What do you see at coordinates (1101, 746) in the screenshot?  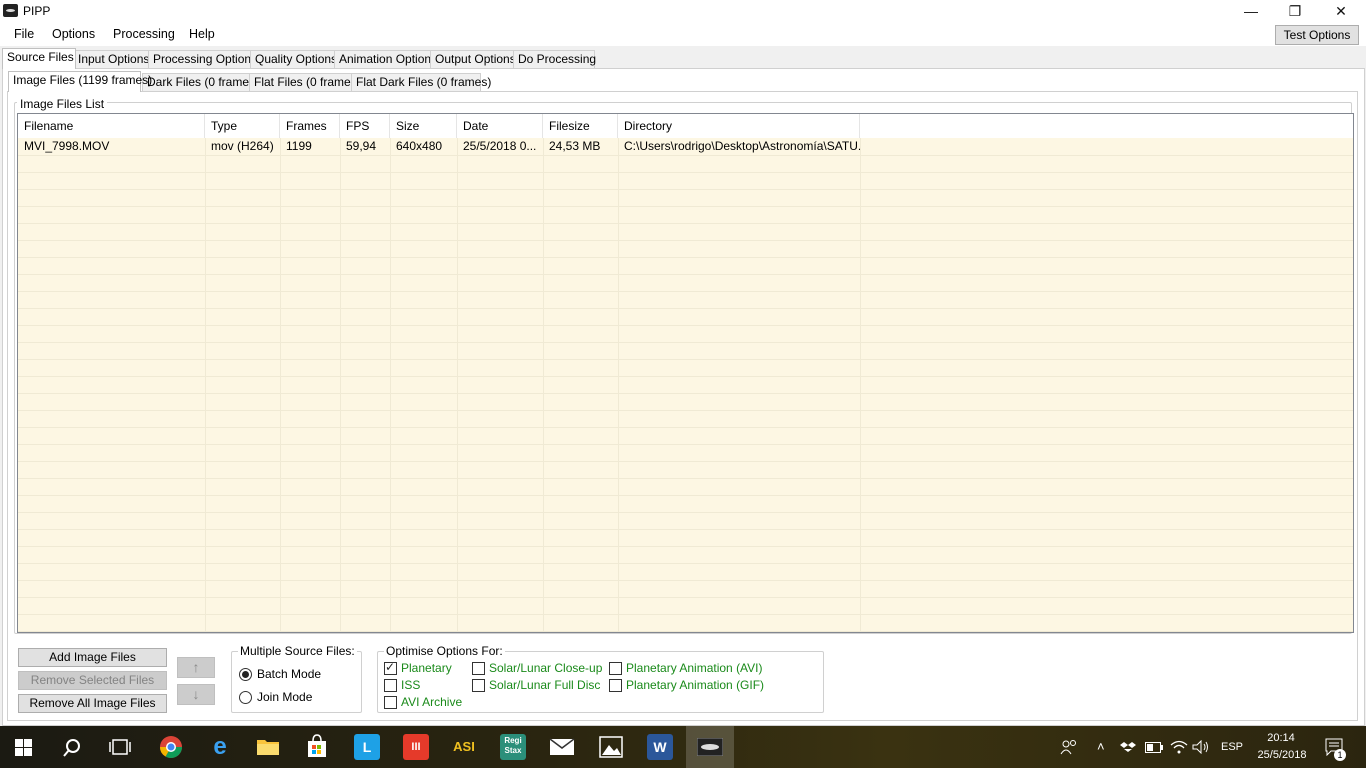 I see `show-hidden-icons-icon: ˄` at bounding box center [1101, 746].